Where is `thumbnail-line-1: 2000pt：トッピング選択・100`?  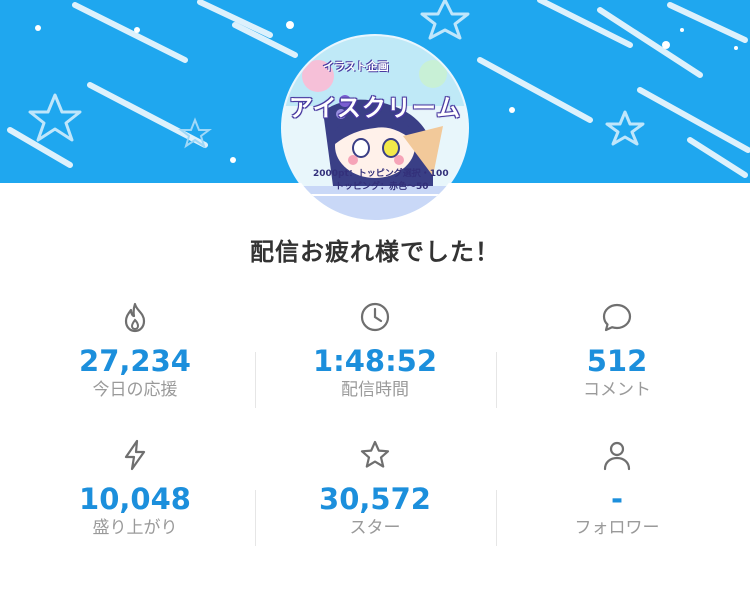
thumbnail-line-1: 2000pt：トッピング選択・100 is located at coordinates (381, 174).